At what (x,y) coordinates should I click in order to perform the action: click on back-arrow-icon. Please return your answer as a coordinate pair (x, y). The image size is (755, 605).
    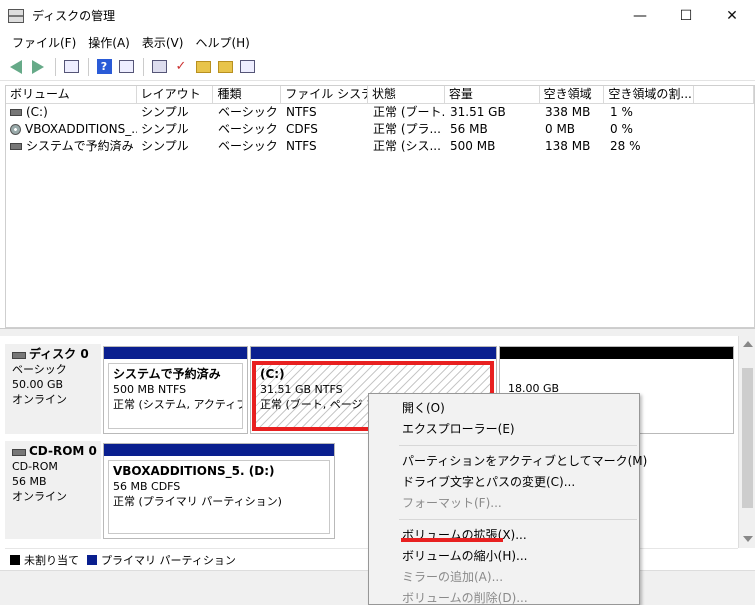
    Looking at the image, I should click on (16, 67).